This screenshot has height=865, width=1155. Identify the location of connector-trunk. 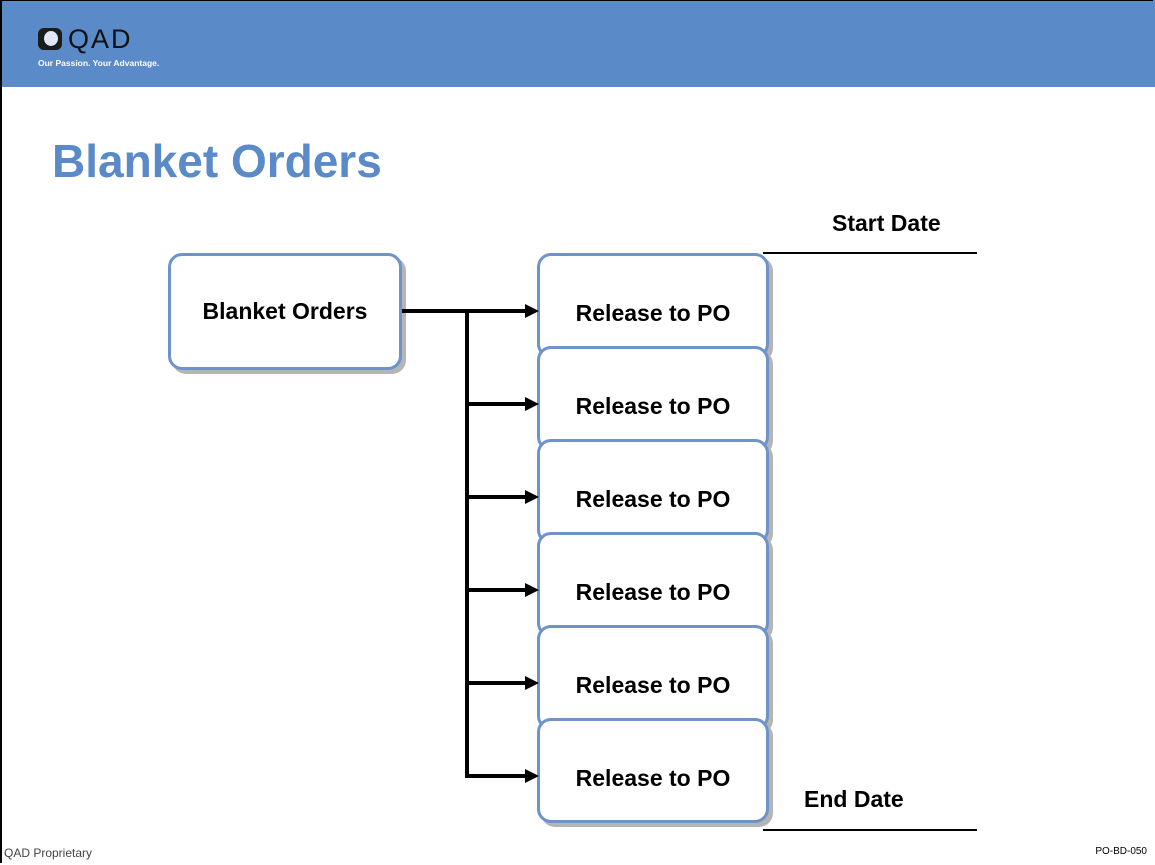
(467, 543).